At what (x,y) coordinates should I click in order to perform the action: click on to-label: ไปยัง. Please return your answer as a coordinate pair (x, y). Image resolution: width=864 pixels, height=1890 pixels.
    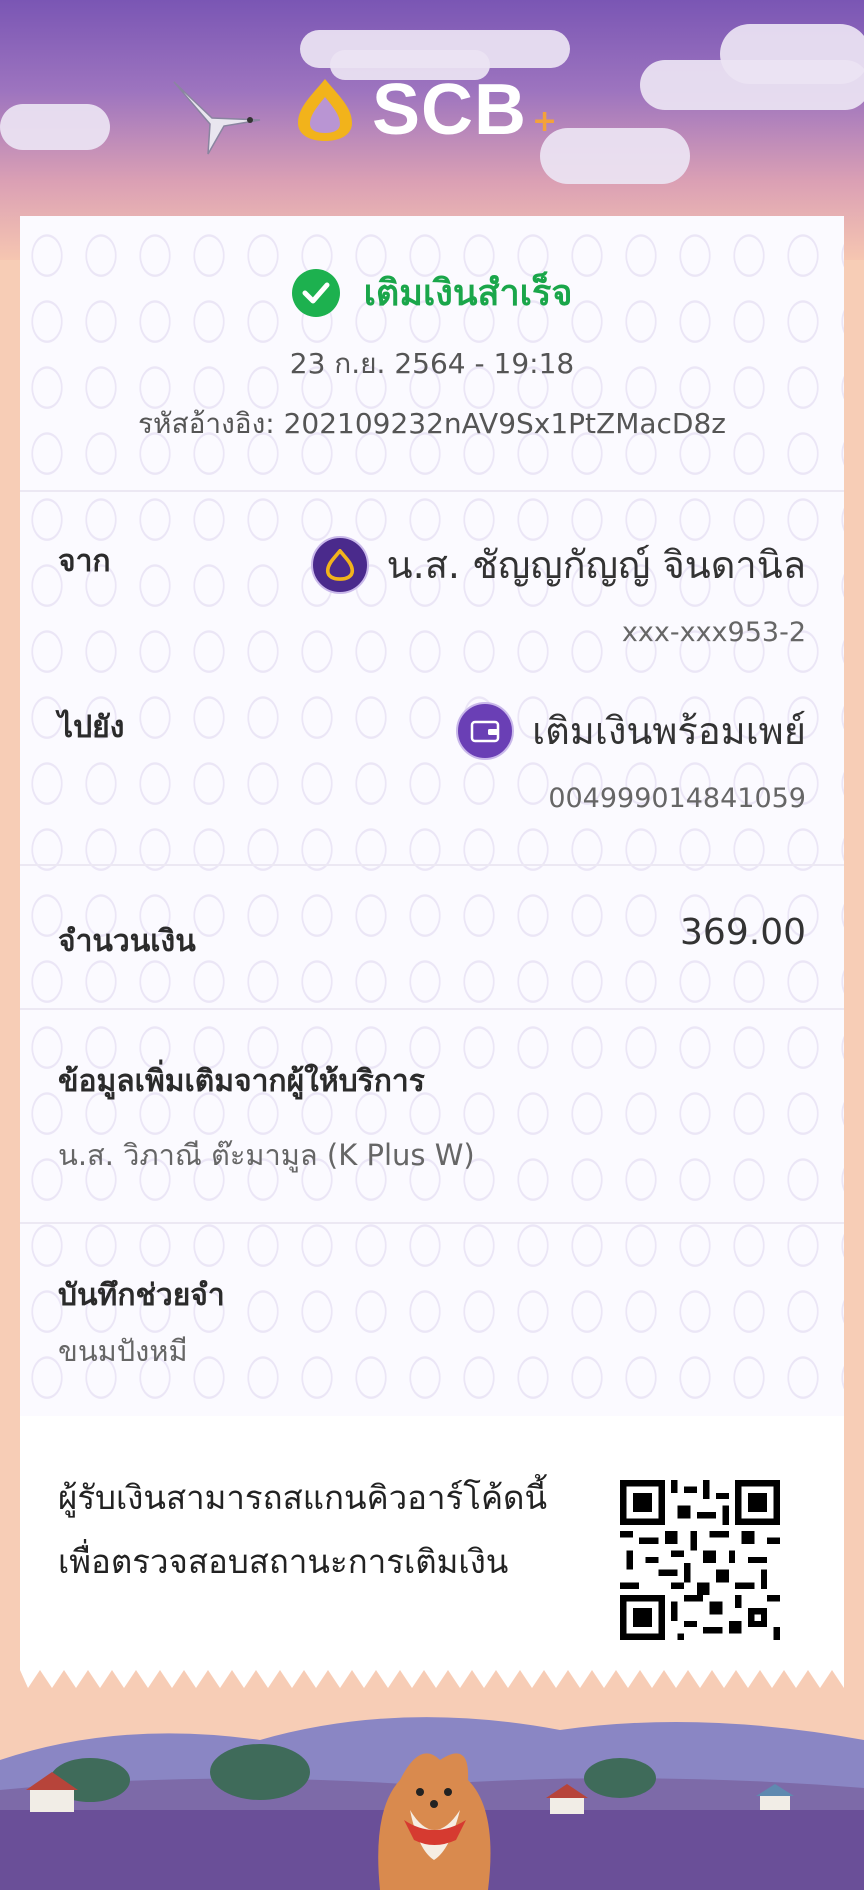
    Looking at the image, I should click on (91, 727).